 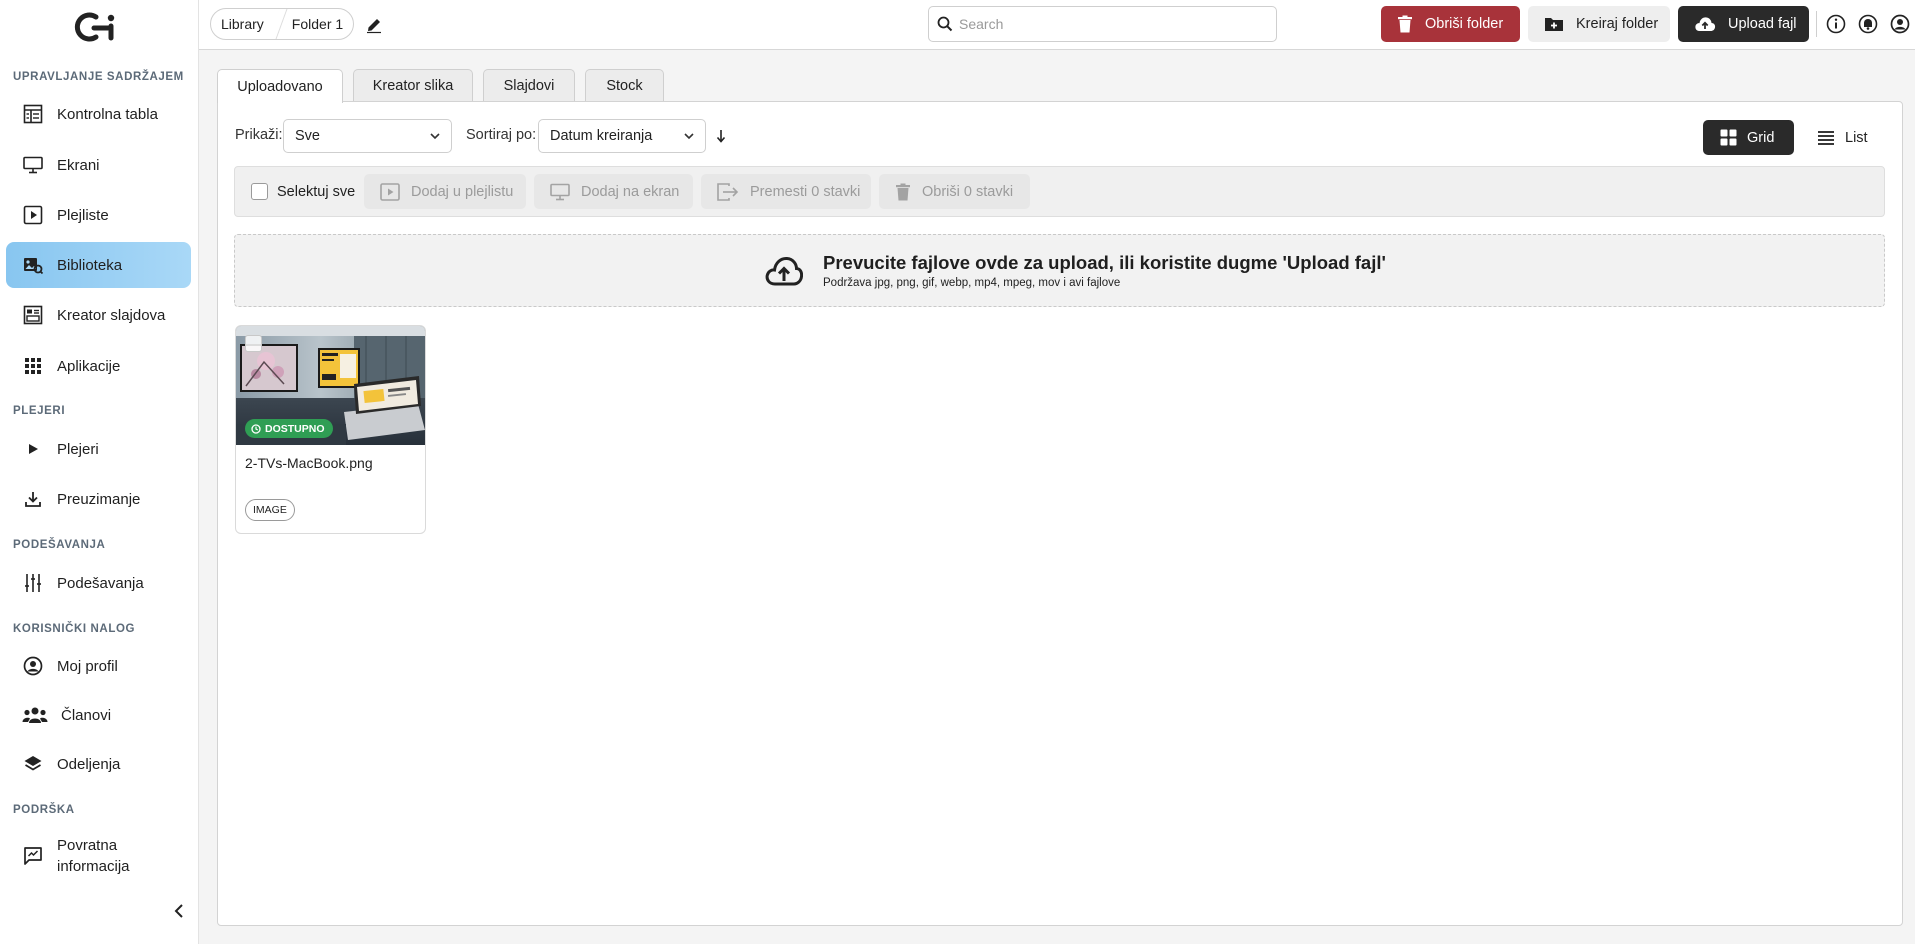 What do you see at coordinates (630, 191) in the screenshot?
I see `add-to-screen-label: Dodaj na ekran` at bounding box center [630, 191].